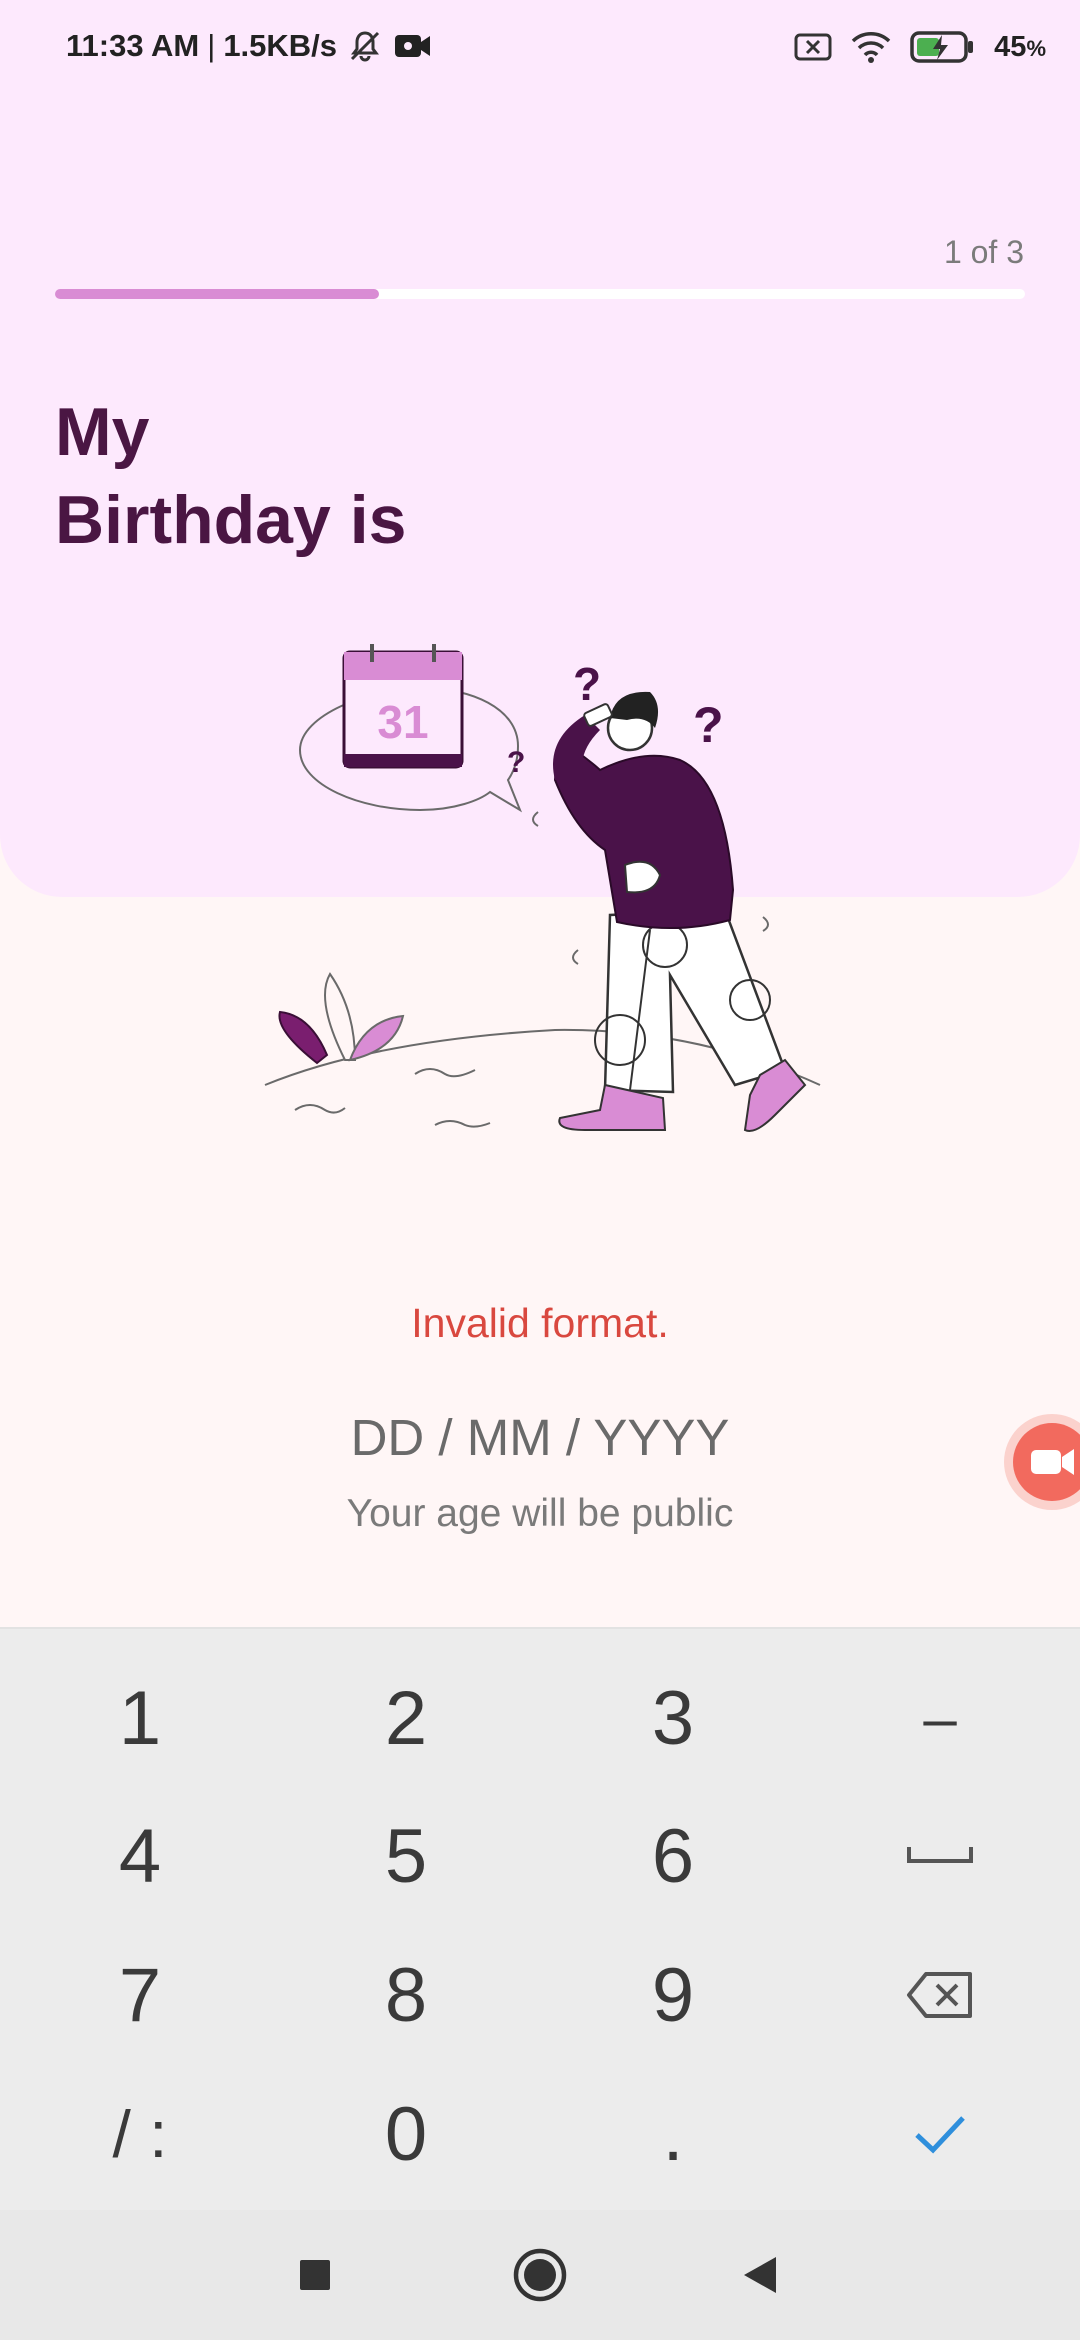 The width and height of the screenshot is (1080, 2340). I want to click on key-space, so click(940, 1856).